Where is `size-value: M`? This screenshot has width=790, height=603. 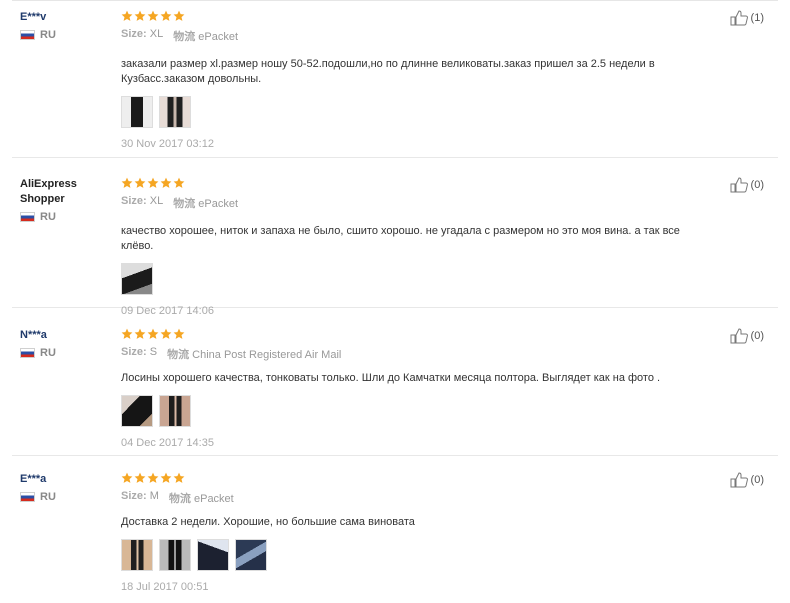
size-value: M is located at coordinates (154, 496).